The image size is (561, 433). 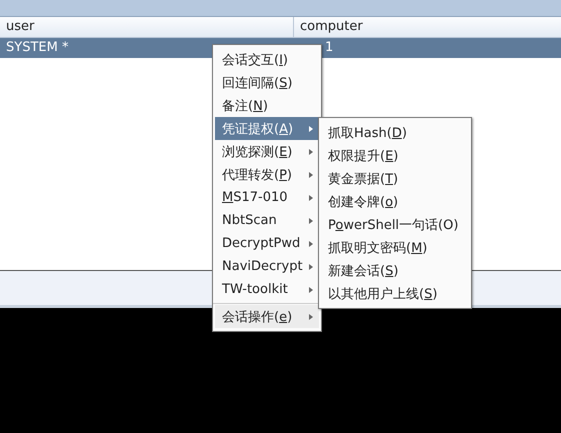 I want to click on table-cell: SYSTEM *, so click(x=37, y=47).